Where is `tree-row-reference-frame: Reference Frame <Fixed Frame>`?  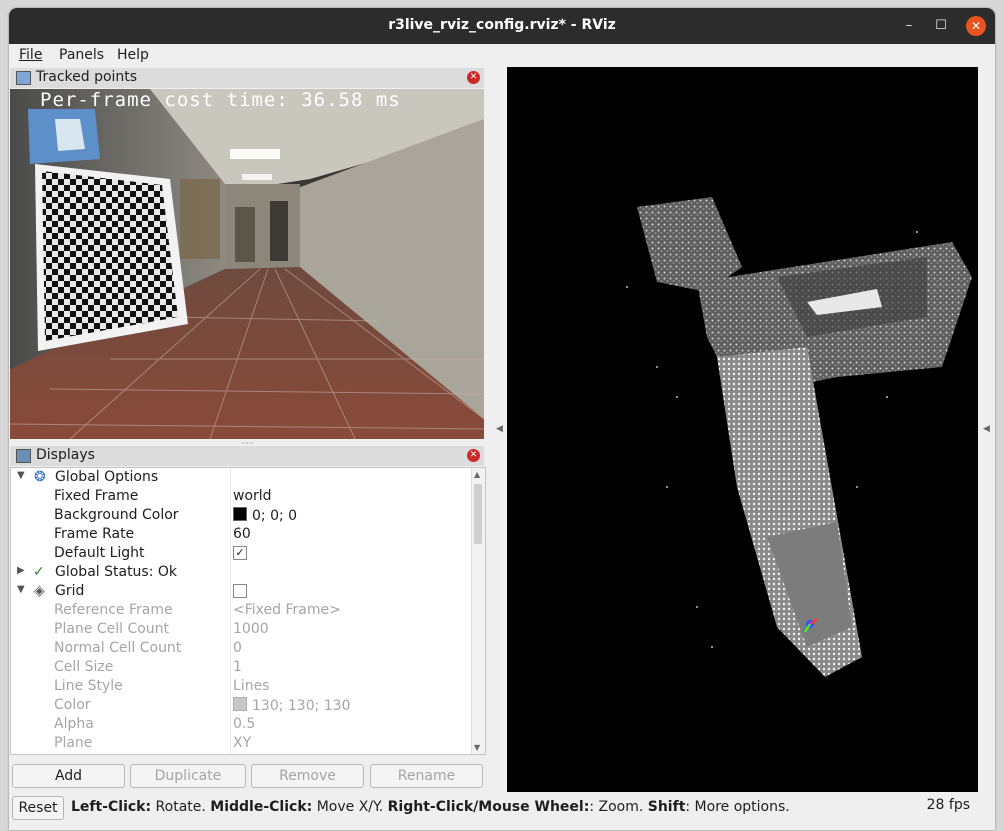 tree-row-reference-frame: Reference Frame <Fixed Frame> is located at coordinates (241, 610).